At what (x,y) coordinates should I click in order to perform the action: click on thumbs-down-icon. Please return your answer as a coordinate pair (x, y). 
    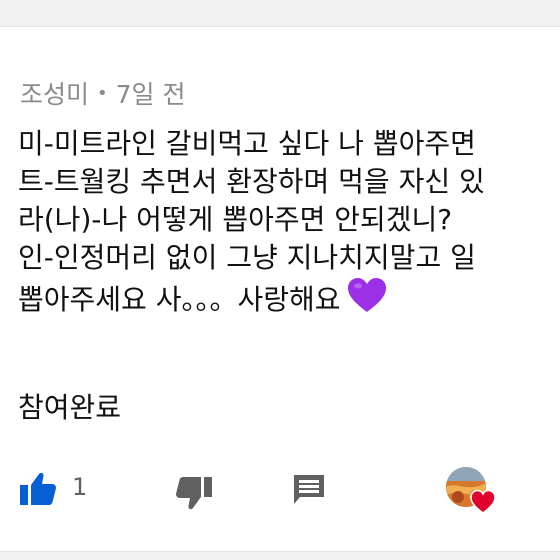
    Looking at the image, I should click on (194, 493).